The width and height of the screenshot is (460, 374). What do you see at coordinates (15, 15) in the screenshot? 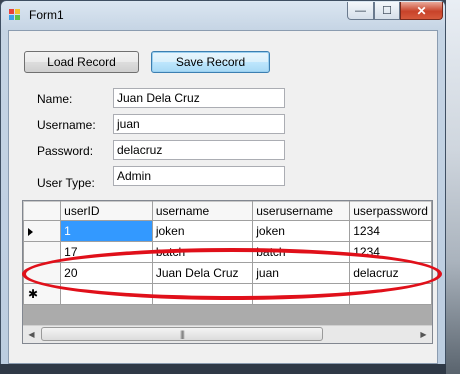
I see `app-icon` at bounding box center [15, 15].